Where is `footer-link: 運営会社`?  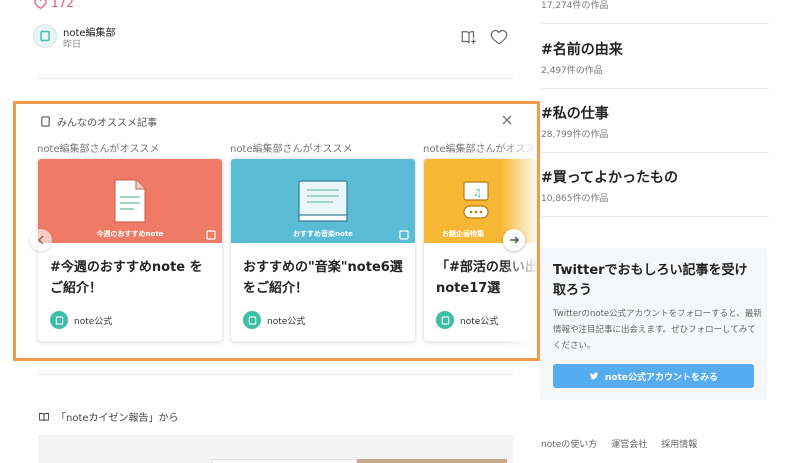 footer-link: 運営会社 is located at coordinates (629, 443).